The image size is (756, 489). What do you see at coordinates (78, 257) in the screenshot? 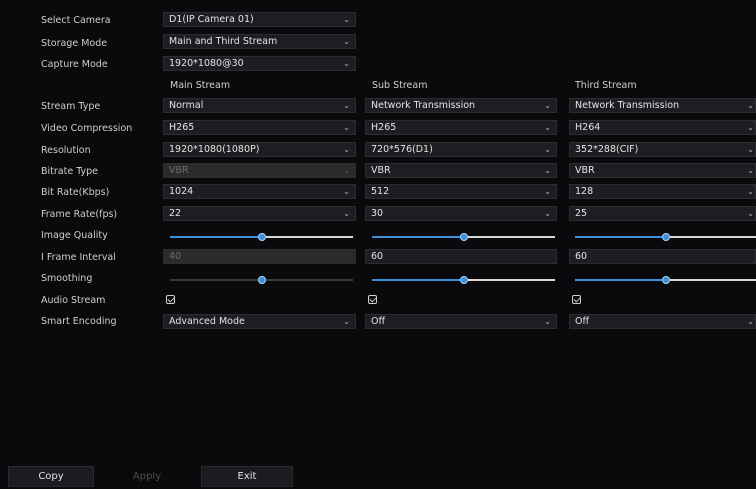
I see `label-i-frame-interval: I Frame Interval` at bounding box center [78, 257].